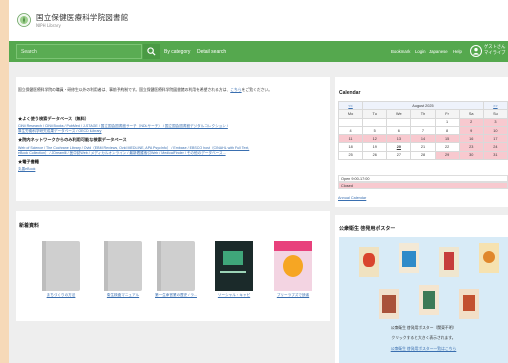 The image size is (508, 363). I want to click on book-caption: ブリーラブズで読者, so click(293, 295).